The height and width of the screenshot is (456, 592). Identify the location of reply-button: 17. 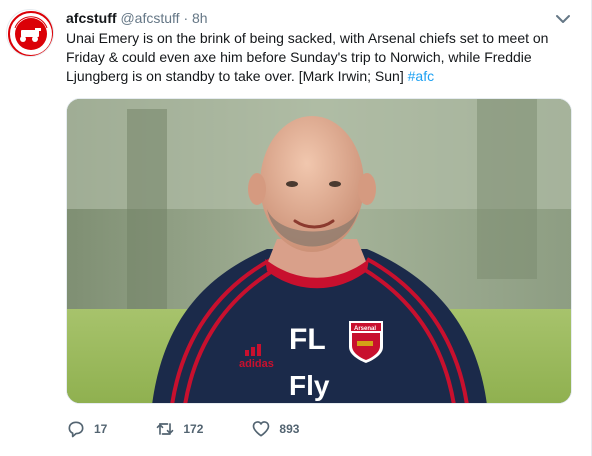
(86, 429).